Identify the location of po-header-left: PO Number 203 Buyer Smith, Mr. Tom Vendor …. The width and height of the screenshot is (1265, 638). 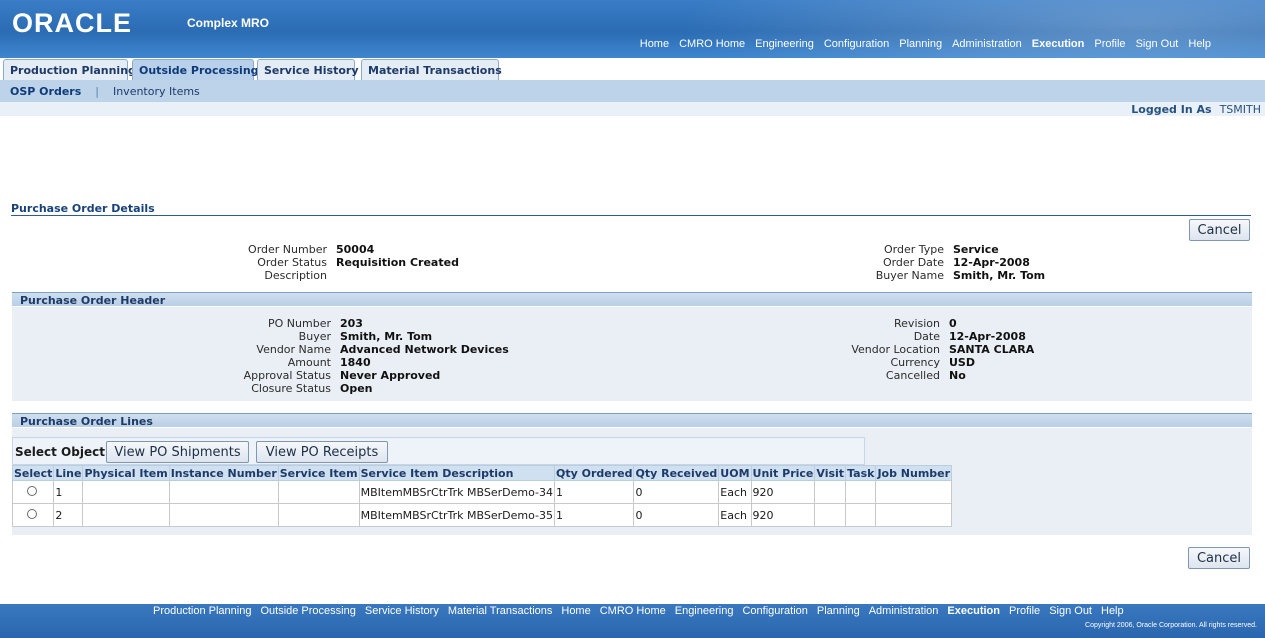
(354, 356).